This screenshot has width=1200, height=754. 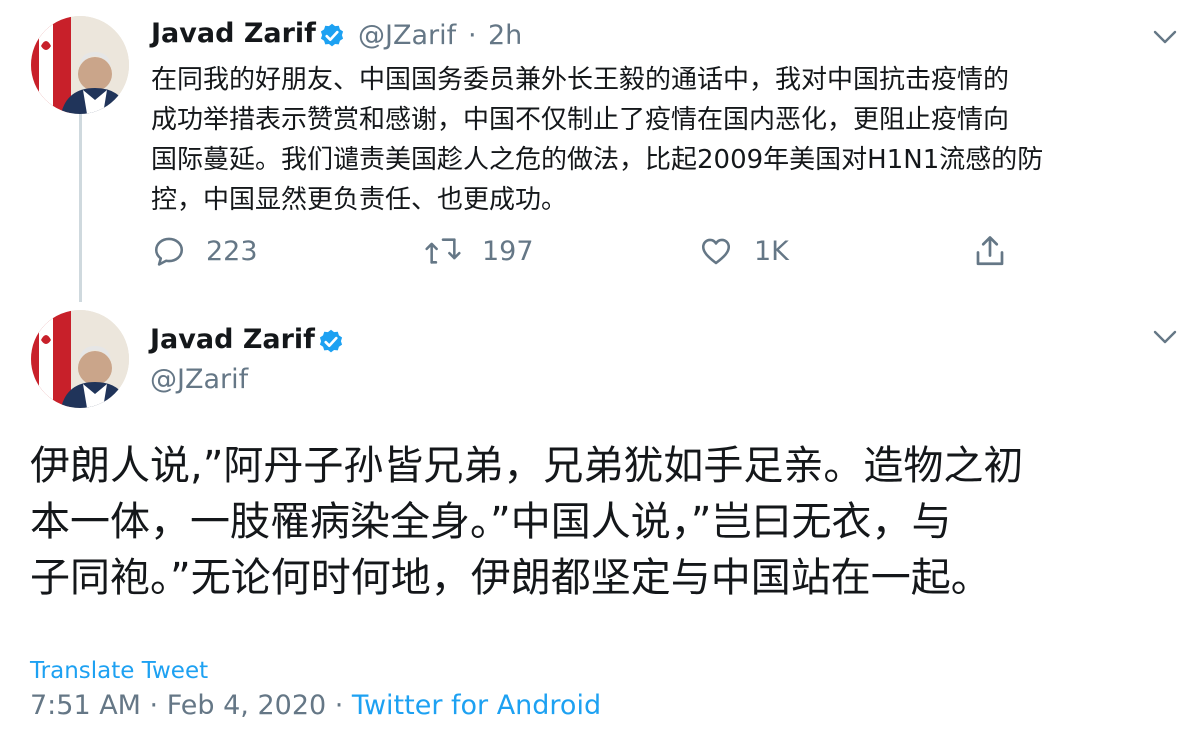 What do you see at coordinates (580, 80) in the screenshot?
I see `tweet-text-line: 在同我的好朋友、中国国务委员兼外长王毅的通话中，我对中国抗击疫情的` at bounding box center [580, 80].